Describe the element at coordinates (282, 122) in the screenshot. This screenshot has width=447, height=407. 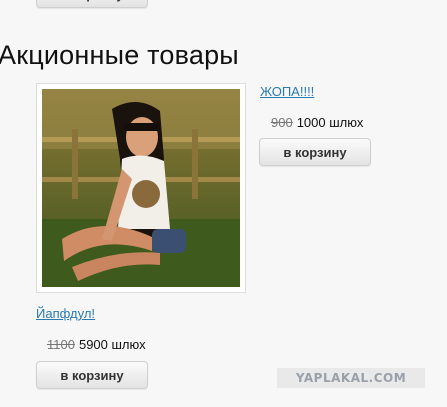
I see `old-price: 900` at that location.